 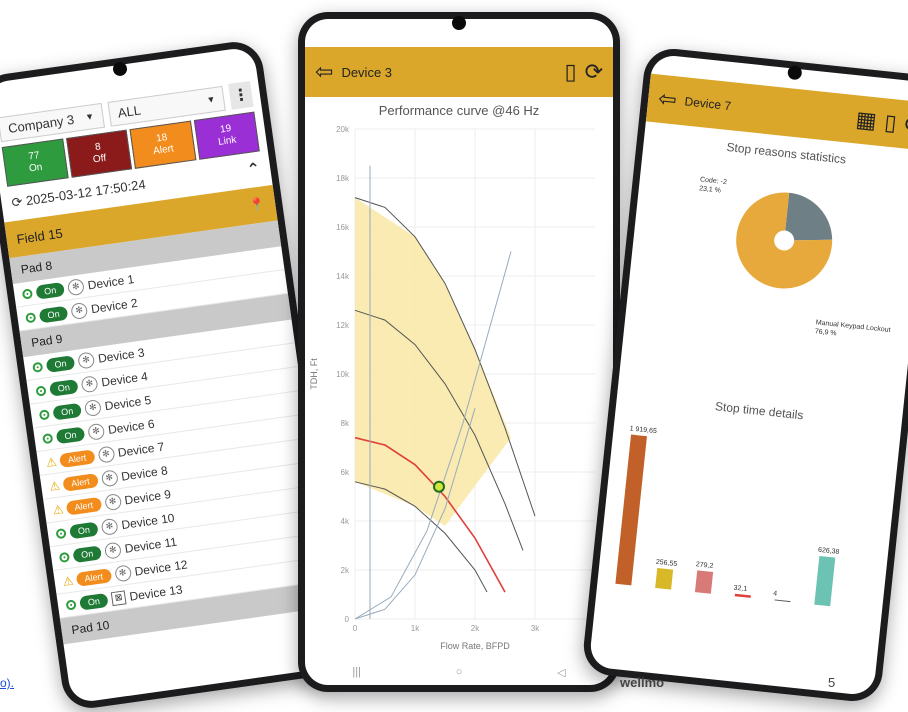 What do you see at coordinates (7, 683) in the screenshot?
I see `reference-link: o).` at bounding box center [7, 683].